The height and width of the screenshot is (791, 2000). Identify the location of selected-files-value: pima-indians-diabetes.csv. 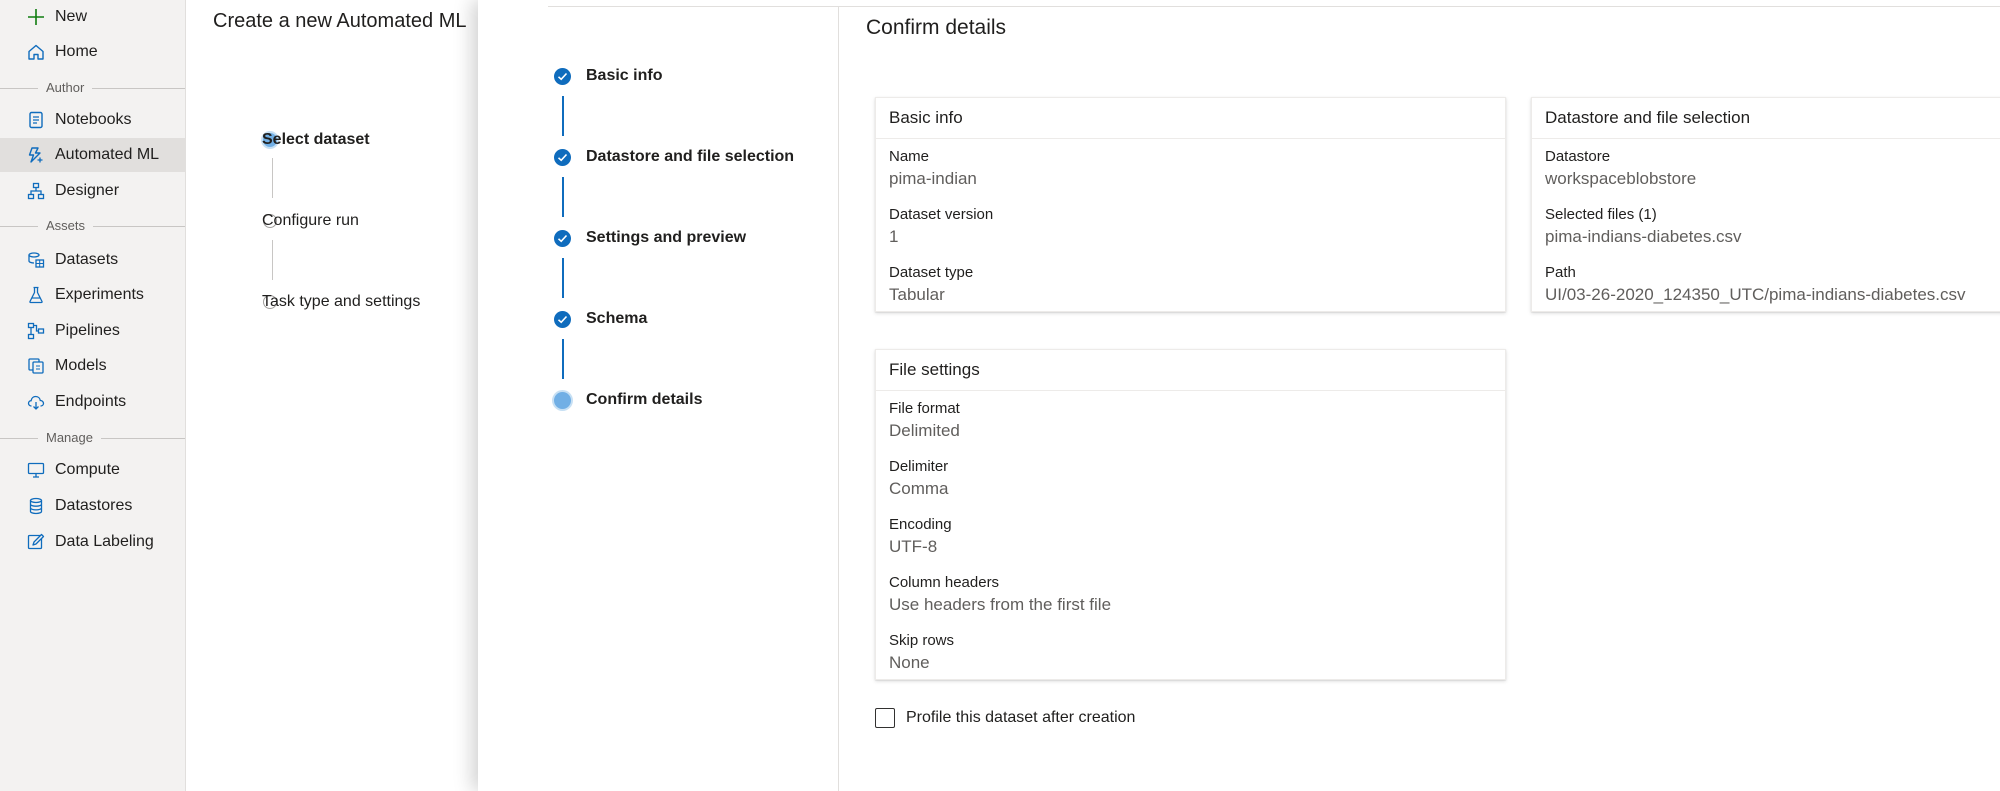
(1643, 236).